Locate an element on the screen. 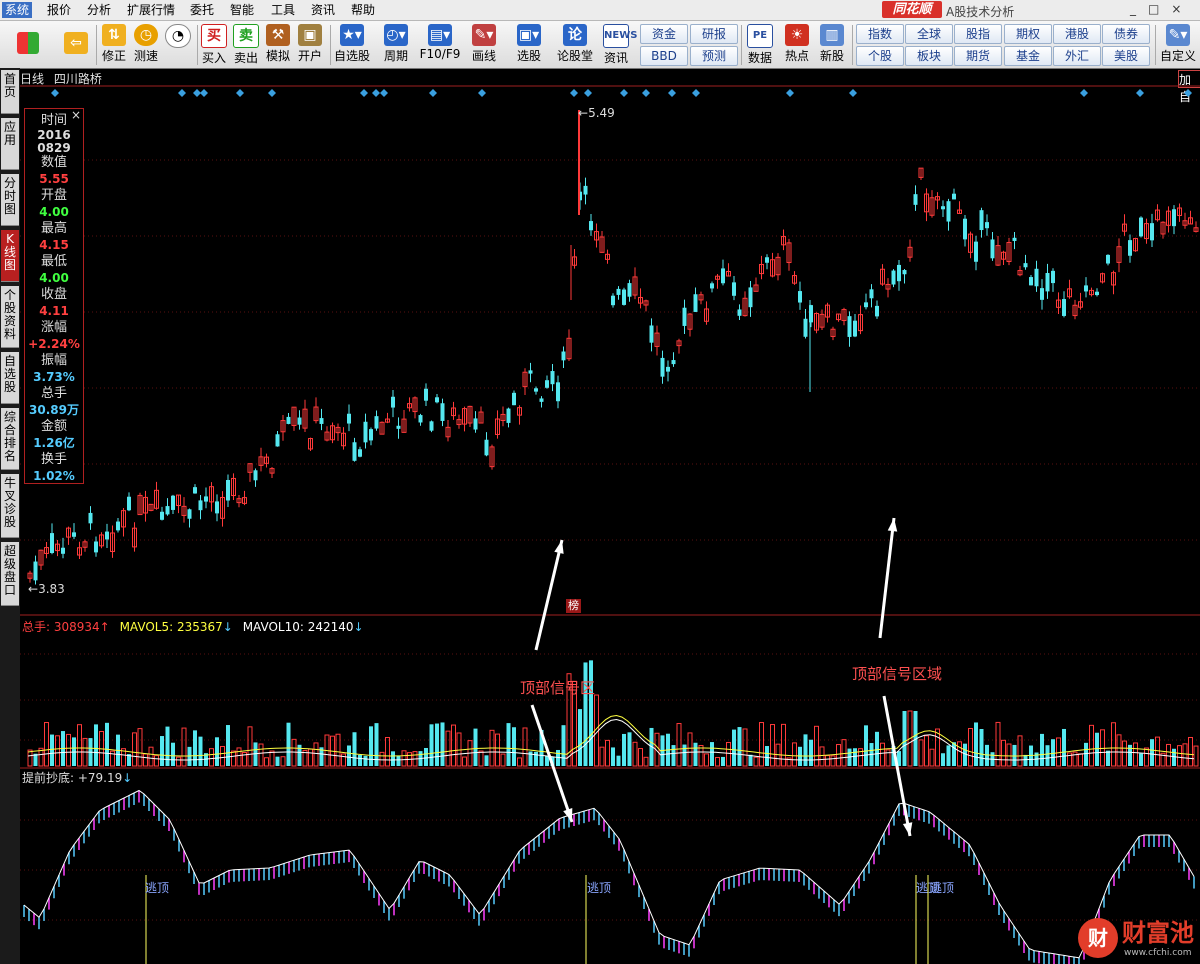 The width and height of the screenshot is (1200, 964). info-label: 开盘 is located at coordinates (53, 195).